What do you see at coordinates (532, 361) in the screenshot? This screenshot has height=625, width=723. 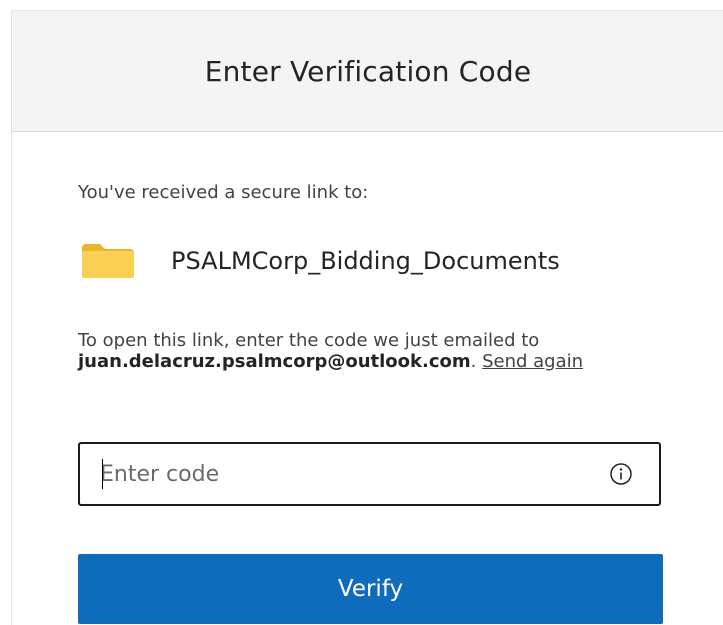 I see `send-again-link: Send again` at bounding box center [532, 361].